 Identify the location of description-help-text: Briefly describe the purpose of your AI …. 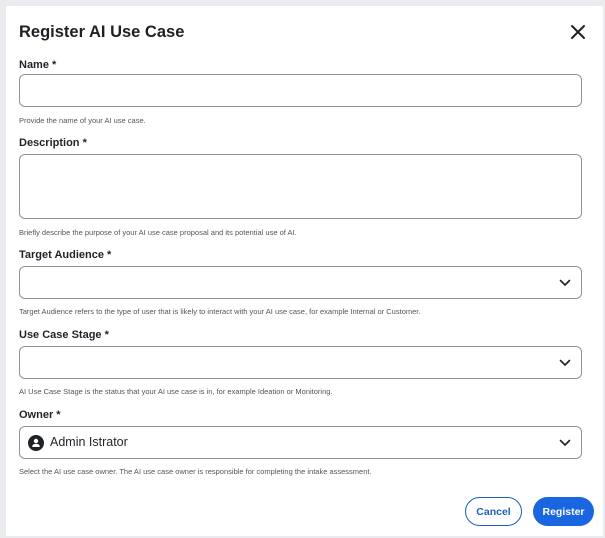
(158, 232).